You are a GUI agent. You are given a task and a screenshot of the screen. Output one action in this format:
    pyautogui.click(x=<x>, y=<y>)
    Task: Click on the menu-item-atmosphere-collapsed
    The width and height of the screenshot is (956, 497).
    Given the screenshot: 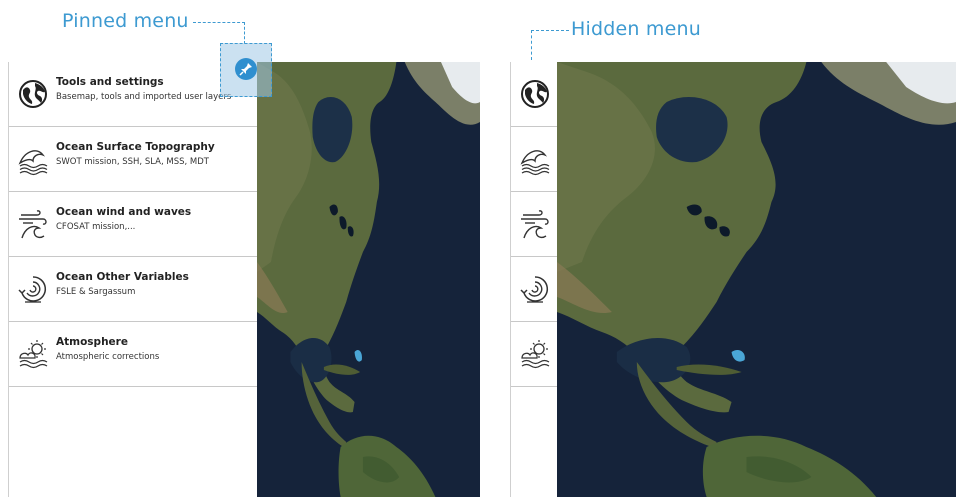 What is the action you would take?
    pyautogui.click(x=534, y=354)
    